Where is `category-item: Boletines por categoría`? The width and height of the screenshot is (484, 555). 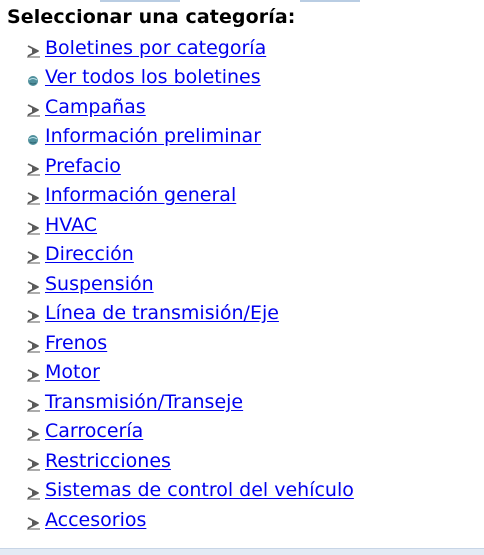
category-item: Boletines por categoría is located at coordinates (190, 48).